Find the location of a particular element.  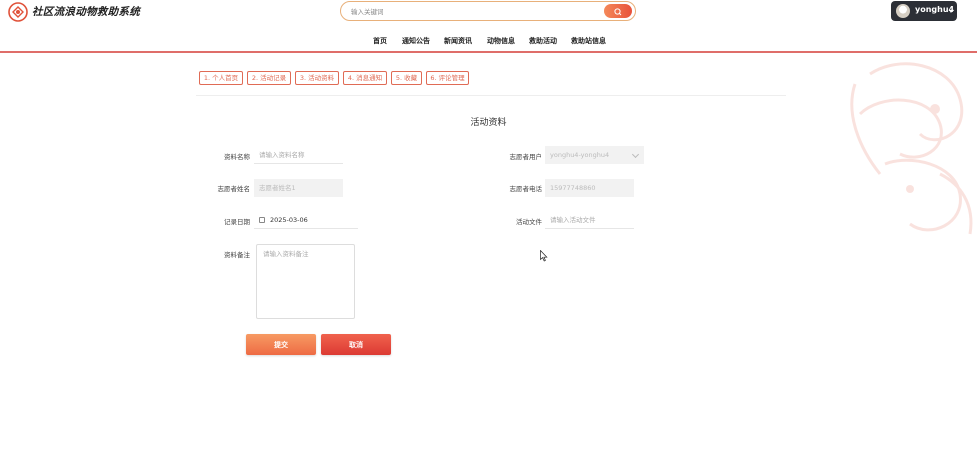

search-button is located at coordinates (618, 11).